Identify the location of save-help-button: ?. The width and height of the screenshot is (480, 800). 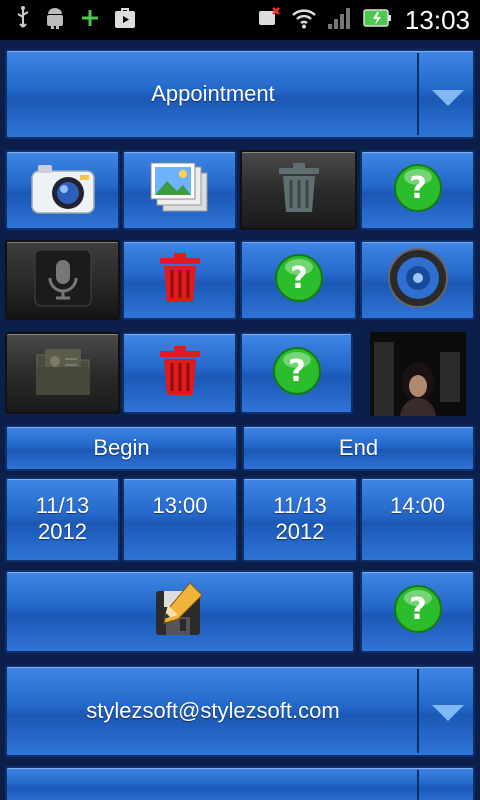
(417, 611).